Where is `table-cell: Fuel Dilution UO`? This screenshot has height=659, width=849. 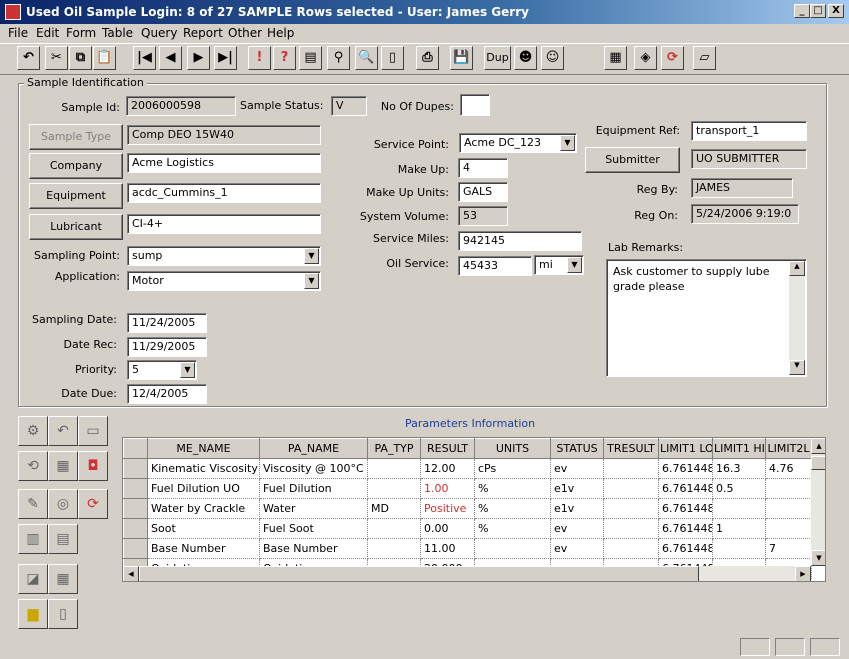
table-cell: Fuel Dilution UO is located at coordinates (203, 488).